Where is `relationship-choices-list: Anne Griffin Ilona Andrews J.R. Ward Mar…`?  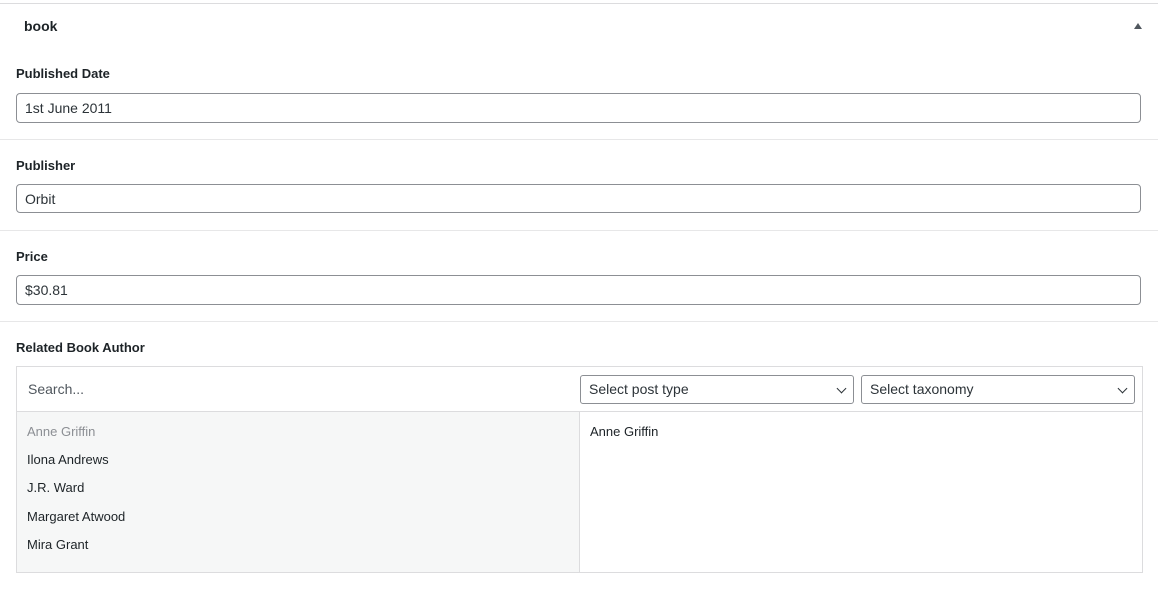
relationship-choices-list: Anne Griffin Ilona Andrews J.R. Ward Mar… is located at coordinates (298, 492).